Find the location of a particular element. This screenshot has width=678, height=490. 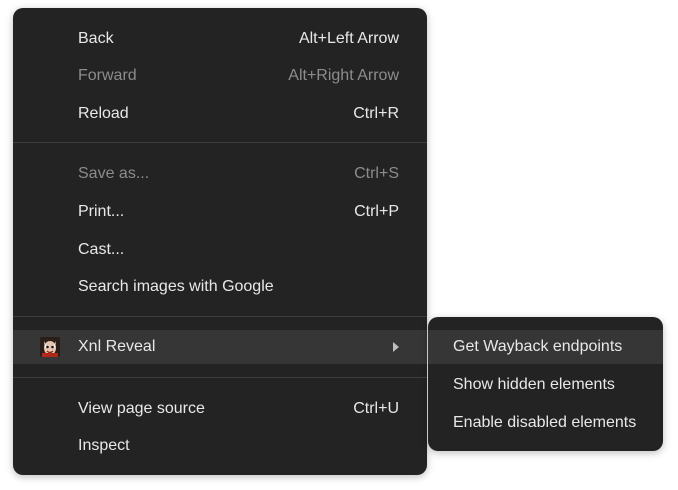

submenu-item-get-wayback-endpoints: Get Wayback endpoints is located at coordinates (545, 347).